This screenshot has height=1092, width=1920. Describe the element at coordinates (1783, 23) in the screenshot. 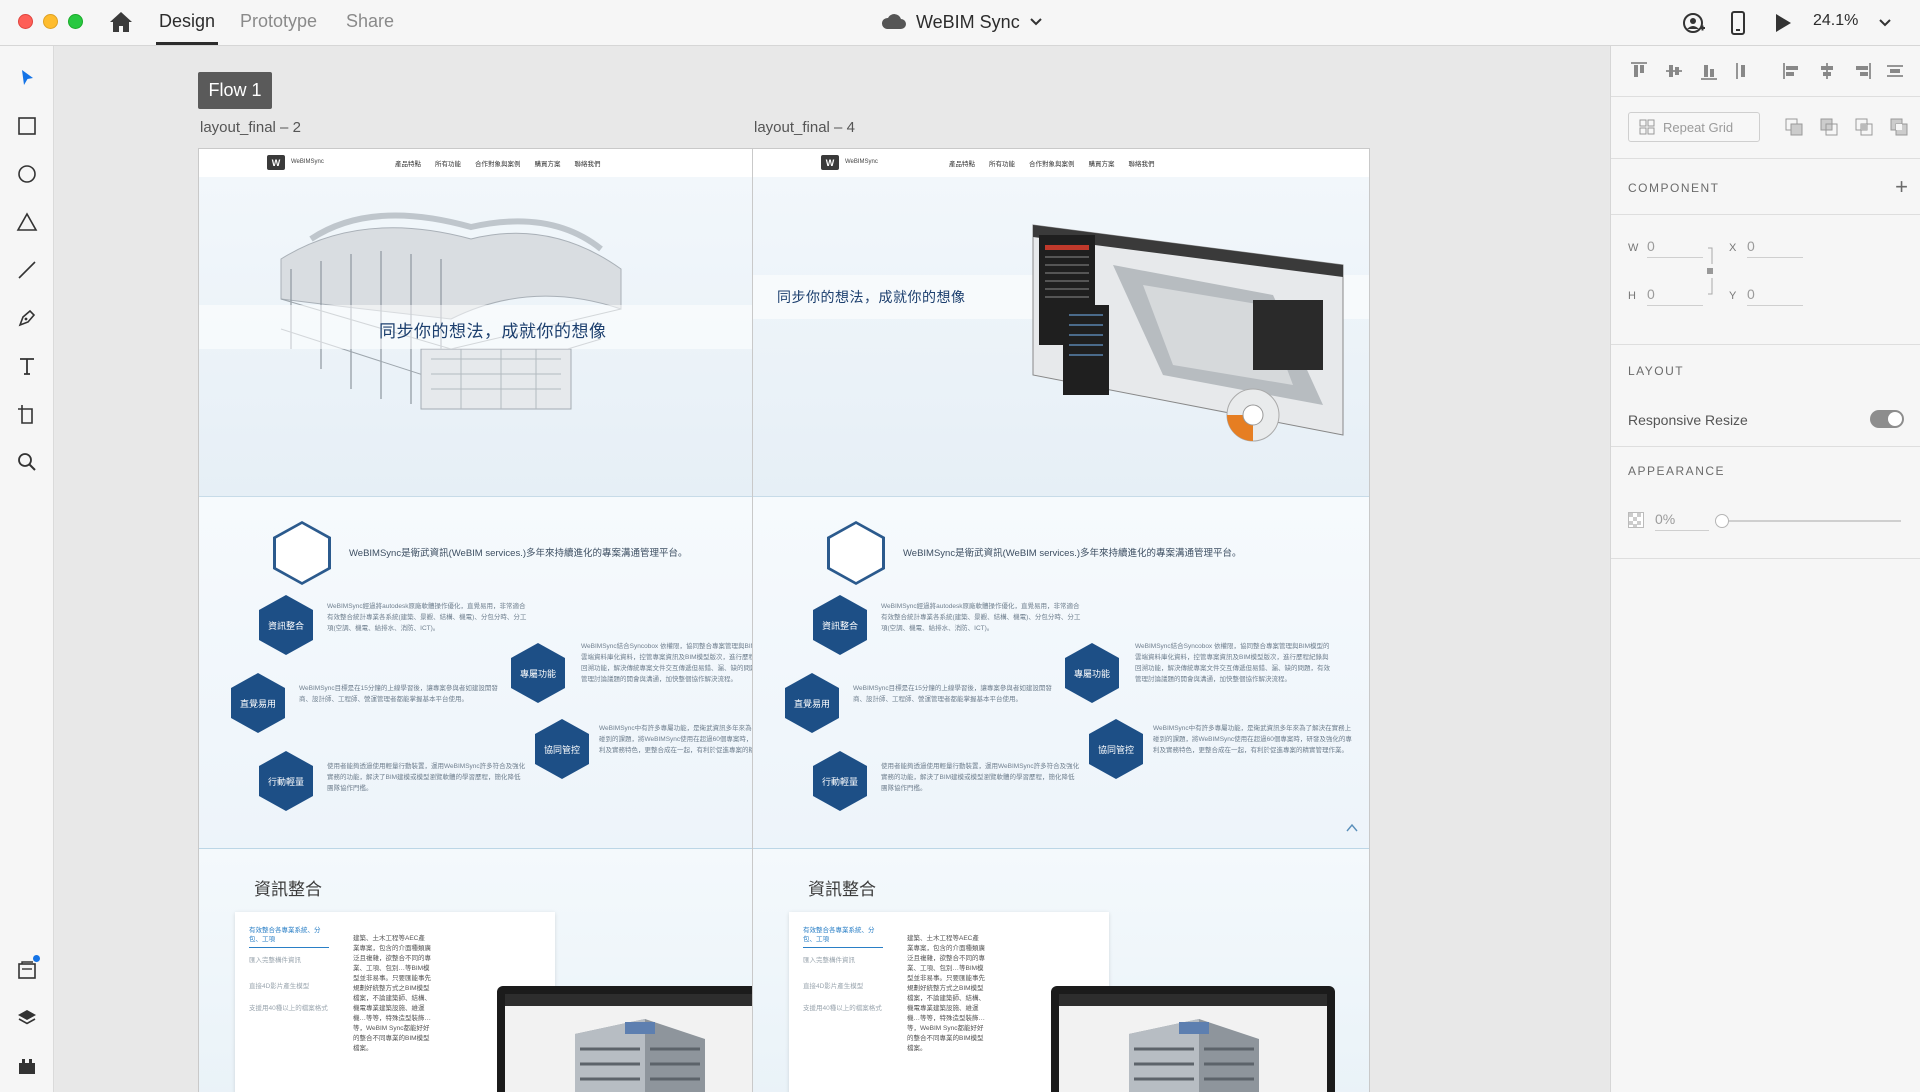

I see `play-preview-icon` at that location.